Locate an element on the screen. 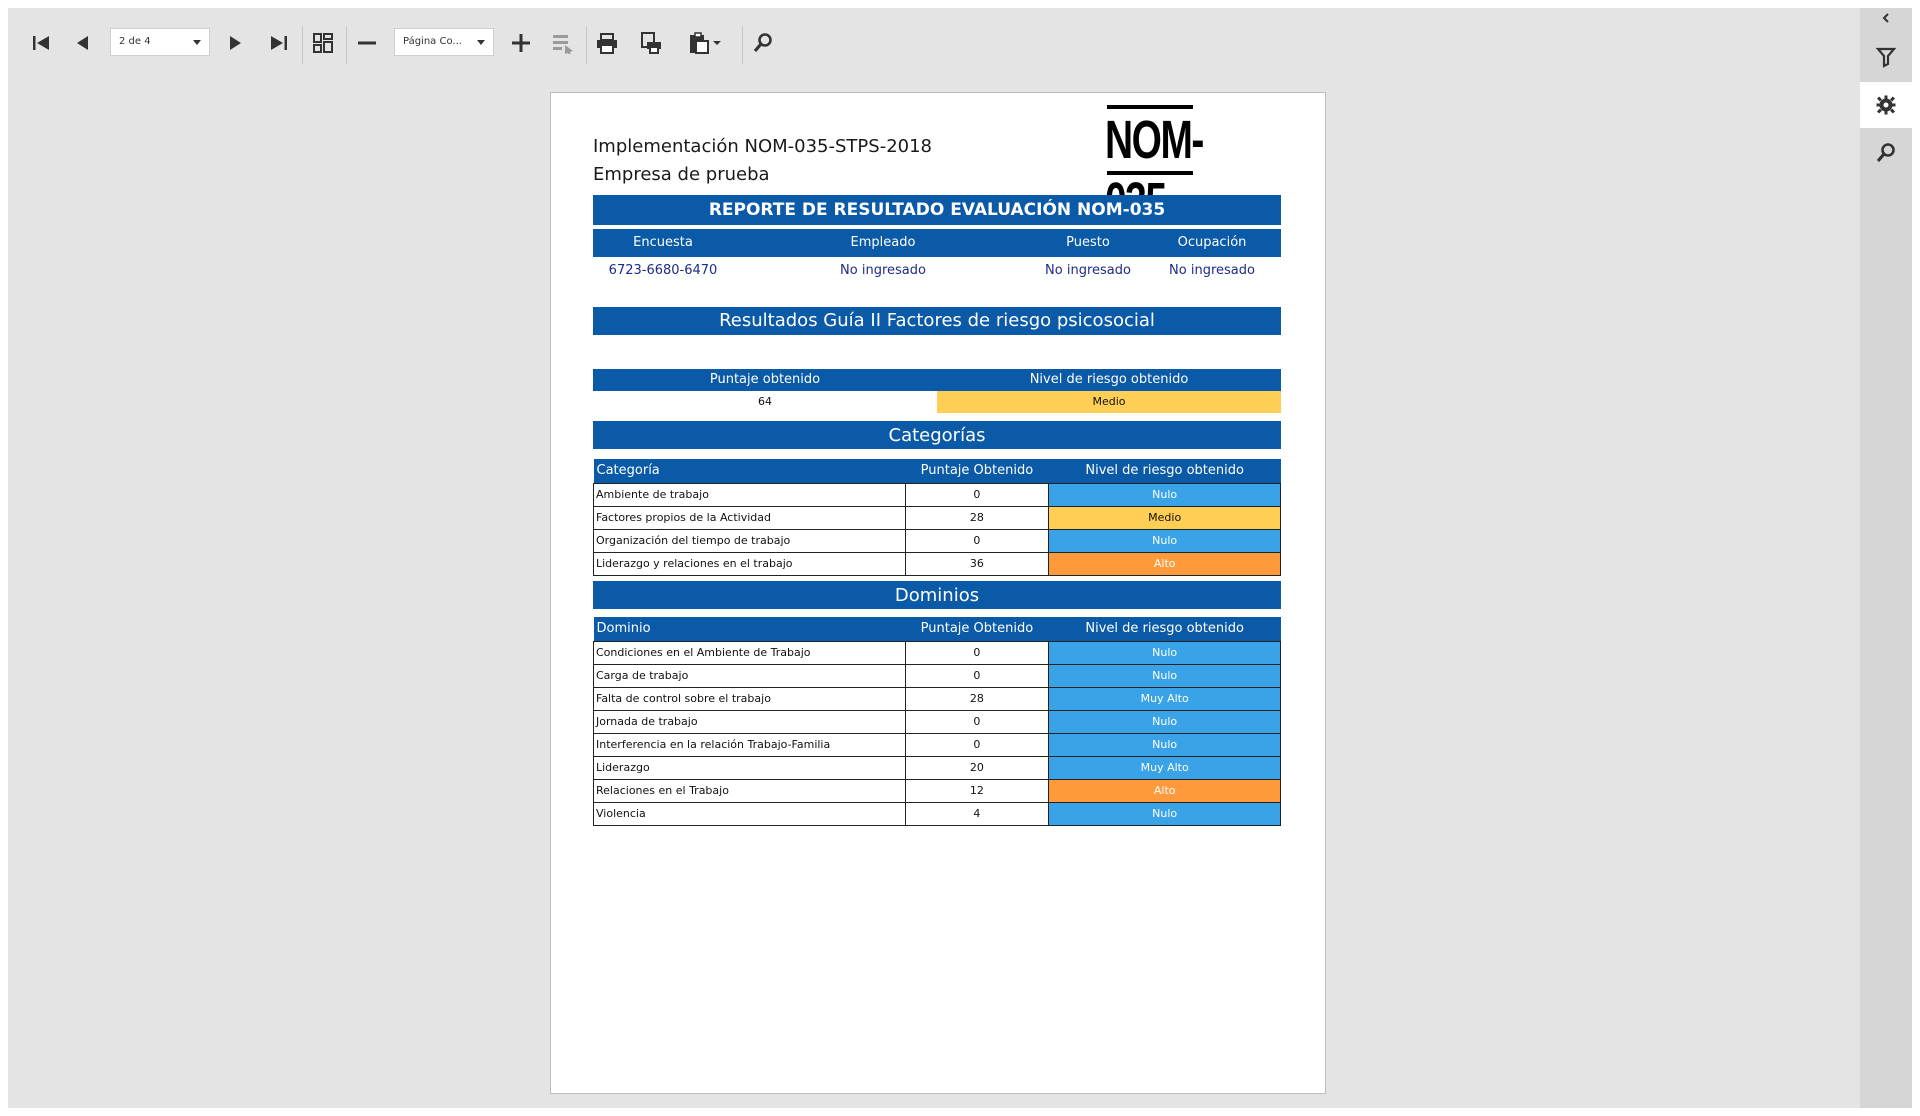 The height and width of the screenshot is (1116, 1920). categoria-row: Organización del tiempo de trabajo 0 Nulo is located at coordinates (937, 540).